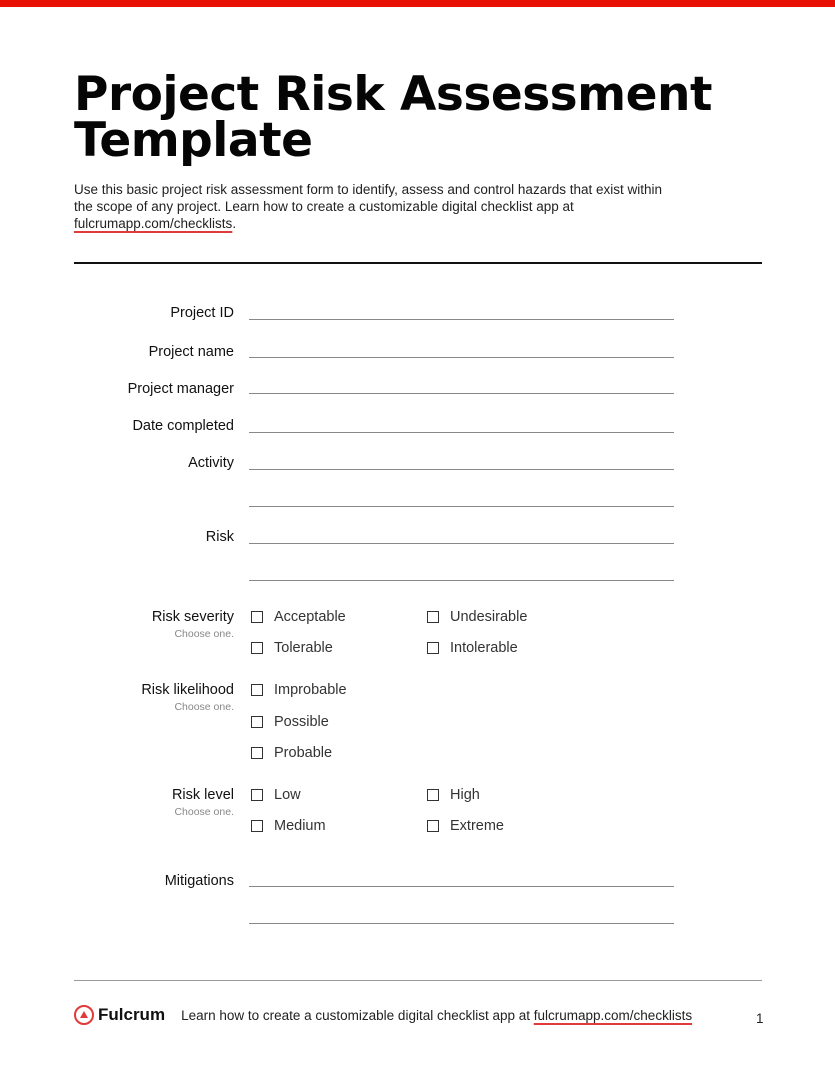 The height and width of the screenshot is (1080, 835). What do you see at coordinates (202, 795) in the screenshot?
I see `risk-level-label: Risk level` at bounding box center [202, 795].